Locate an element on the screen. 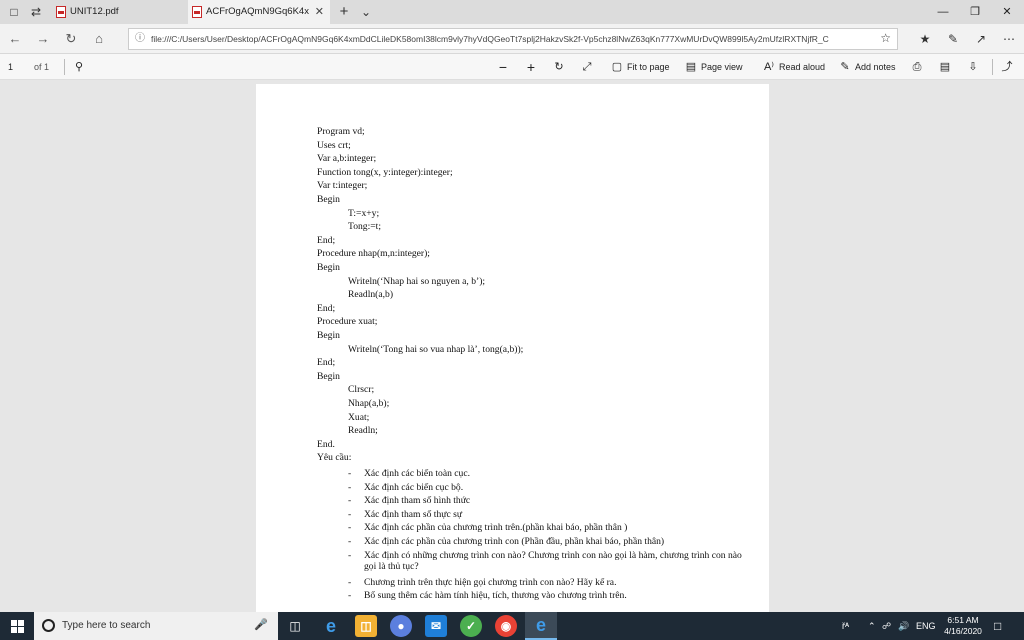 This screenshot has height=640, width=1024. search-placeholder: Type here to search is located at coordinates (106, 625).